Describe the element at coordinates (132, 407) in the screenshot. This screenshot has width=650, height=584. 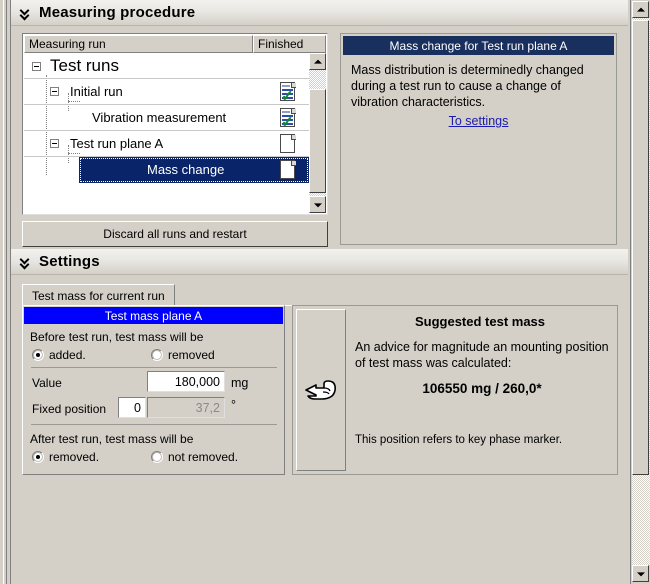
I see `fixed-position-index-input: 0` at that location.